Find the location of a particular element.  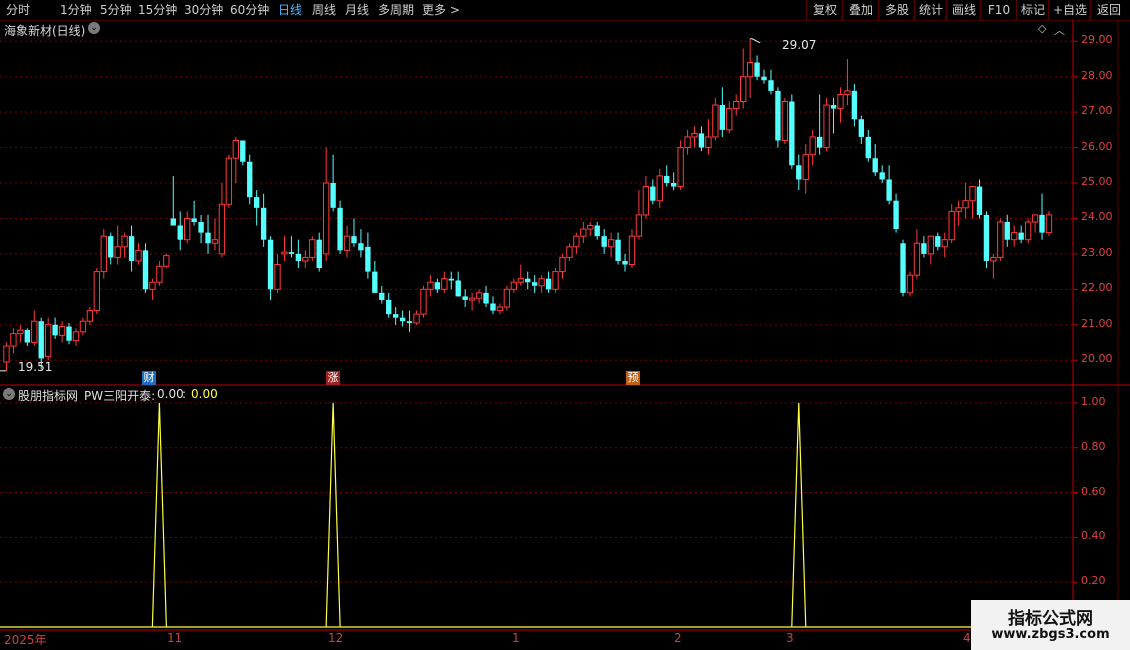

time-label-year: 2025年 is located at coordinates (25, 640).